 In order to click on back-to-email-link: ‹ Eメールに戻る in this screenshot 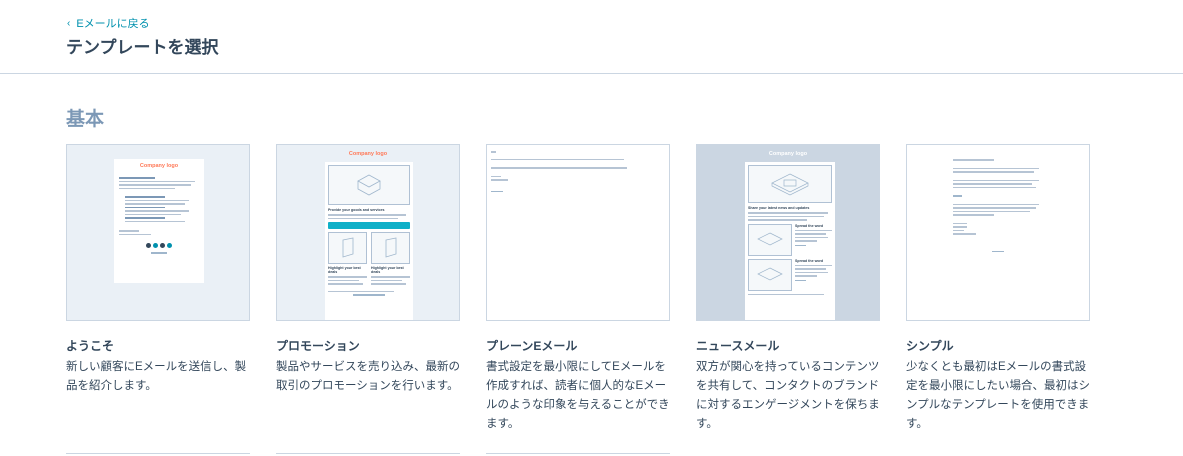, I will do `click(108, 23)`.